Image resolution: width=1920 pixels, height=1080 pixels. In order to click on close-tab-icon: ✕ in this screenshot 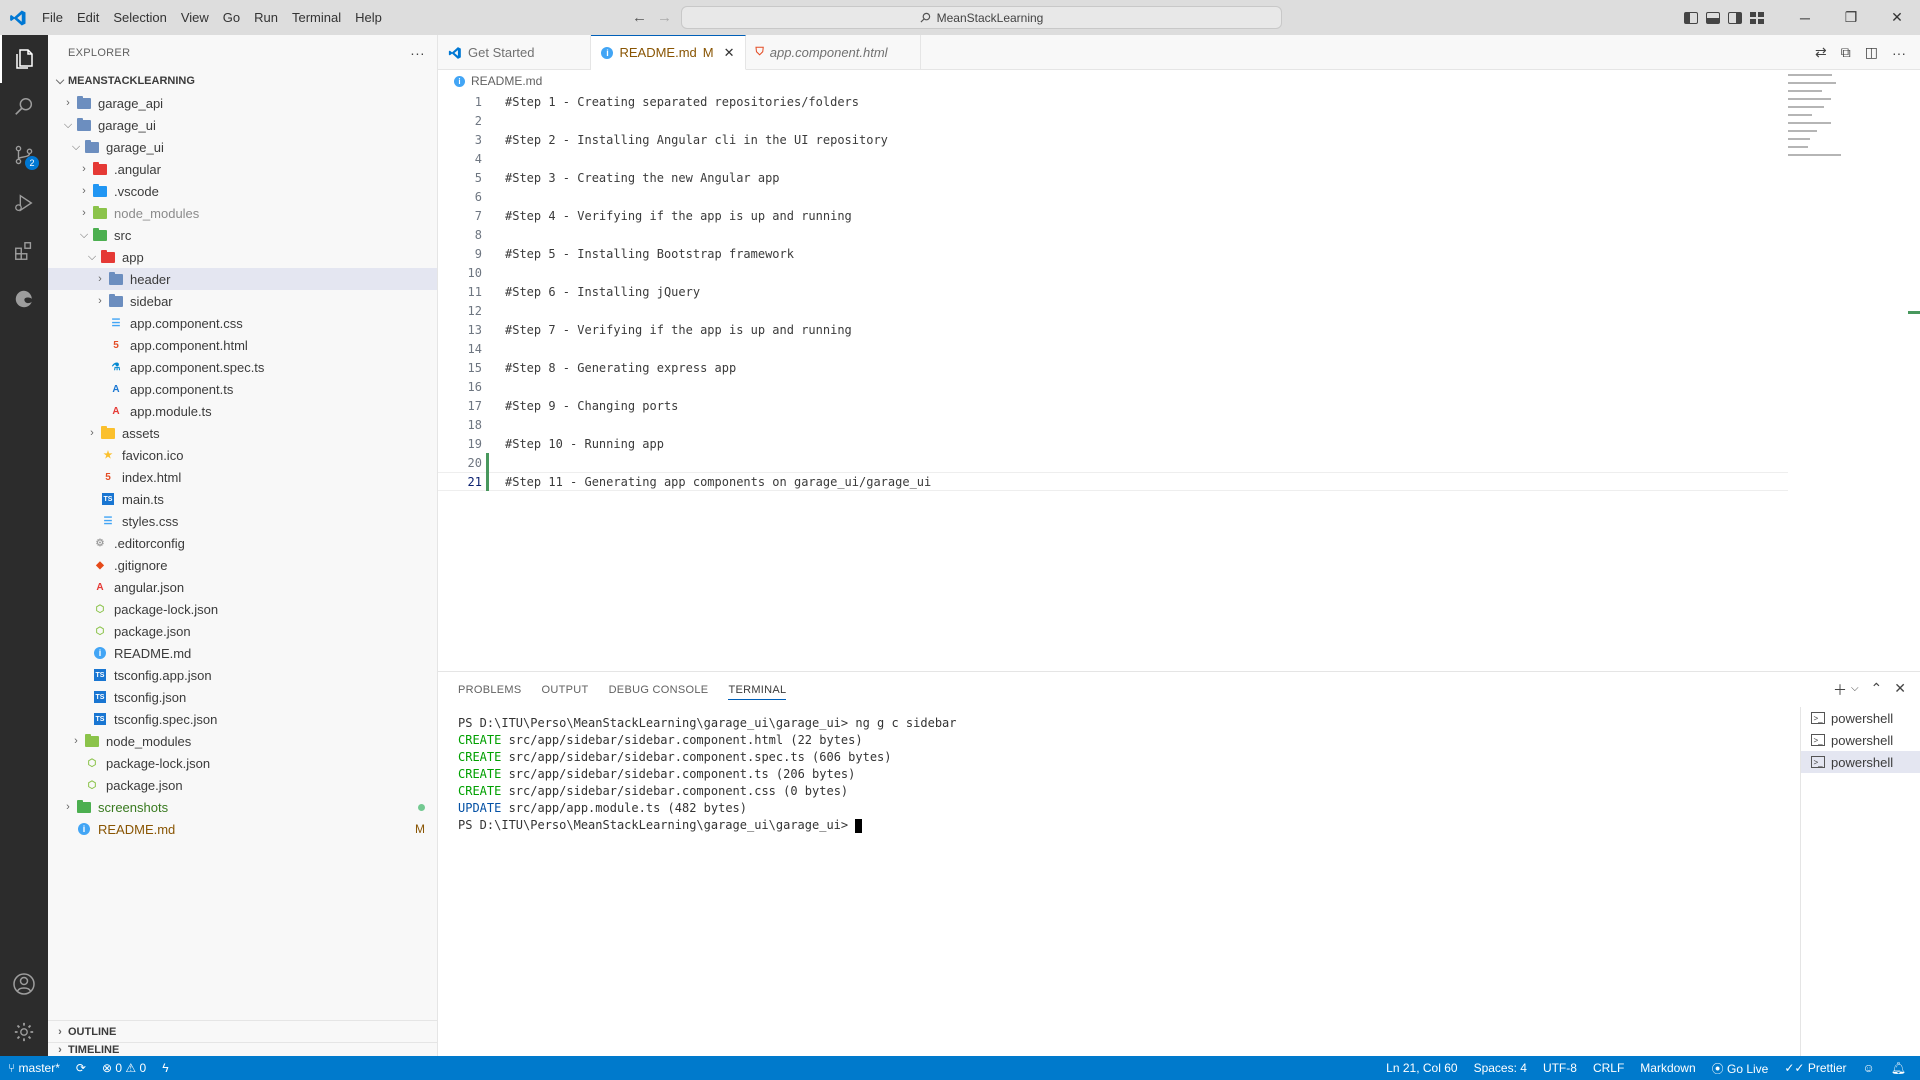, I will do `click(729, 53)`.